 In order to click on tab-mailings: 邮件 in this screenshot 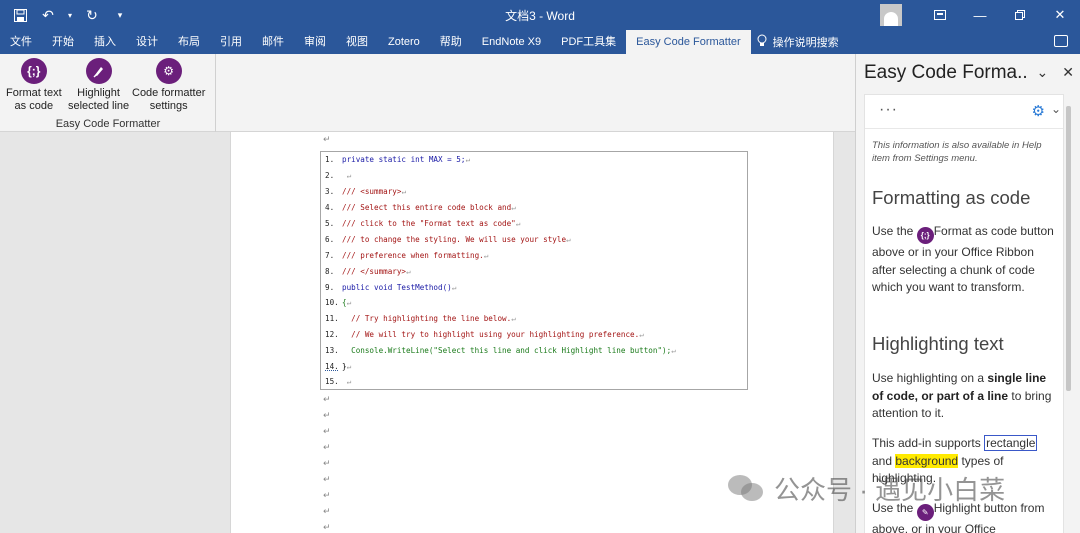, I will do `click(273, 42)`.